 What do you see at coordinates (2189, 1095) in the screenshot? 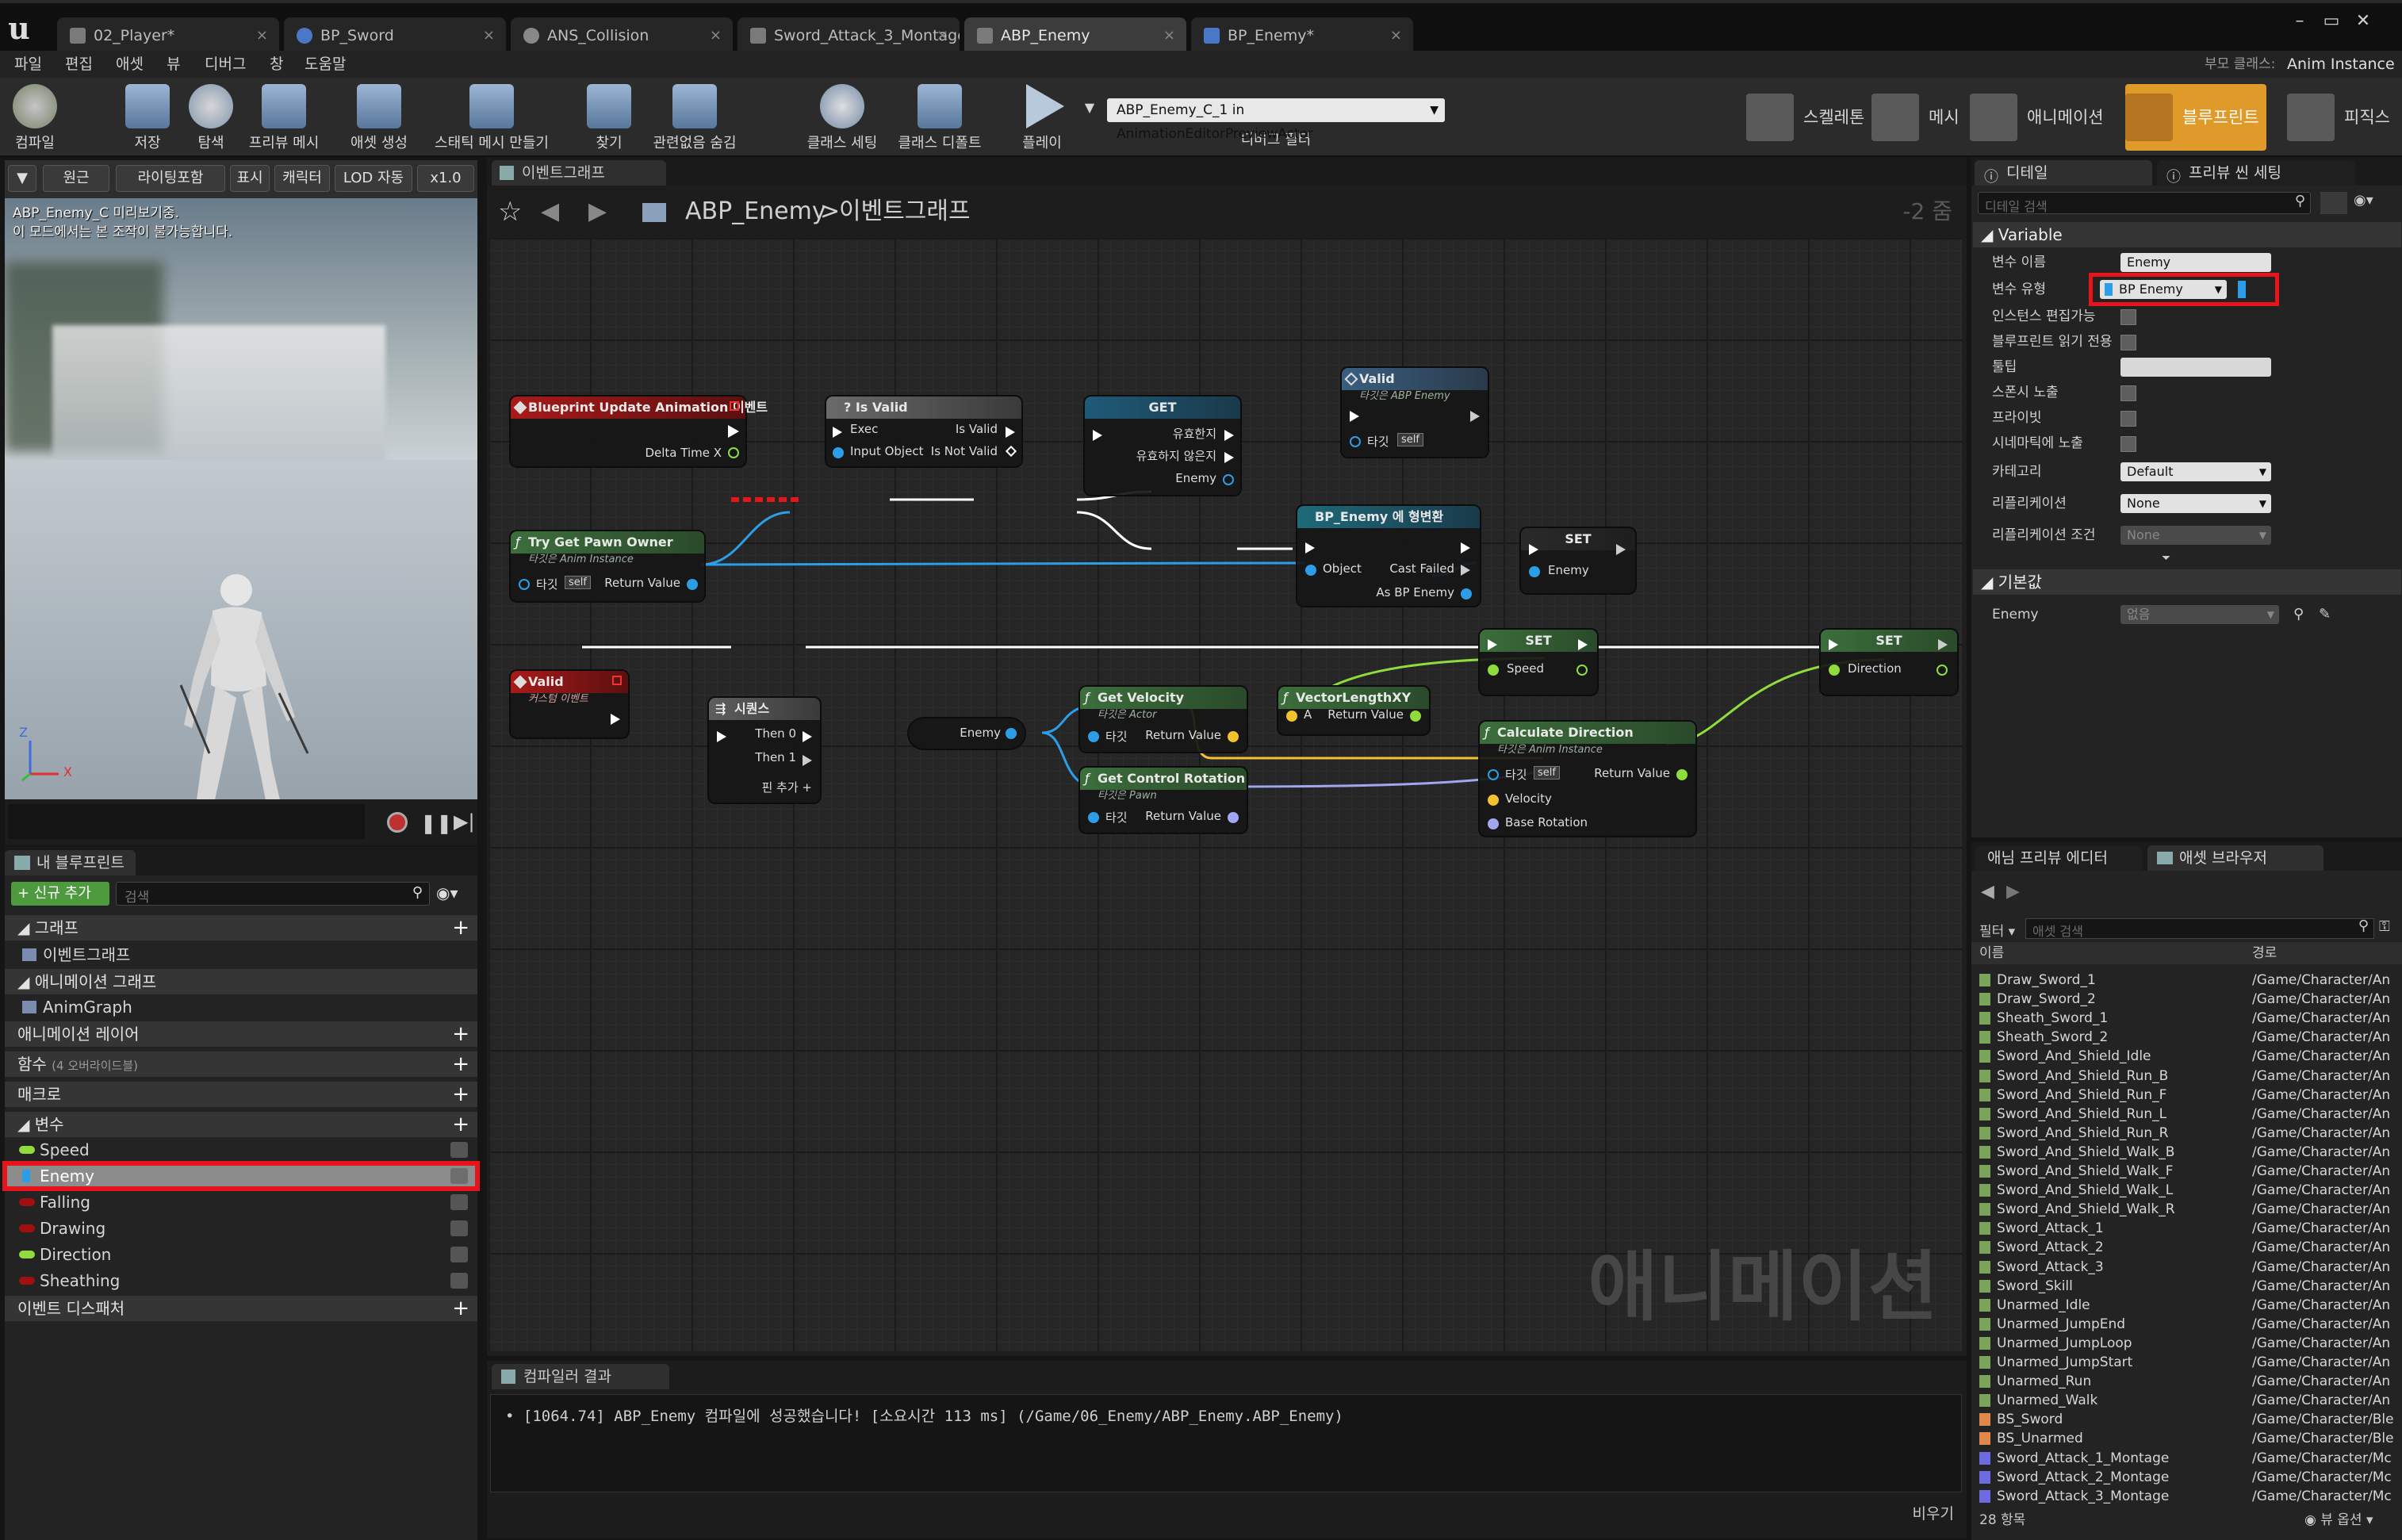
I see `asset-list-item: Sword_And_Shield_Run_F/Game/Character/An` at bounding box center [2189, 1095].